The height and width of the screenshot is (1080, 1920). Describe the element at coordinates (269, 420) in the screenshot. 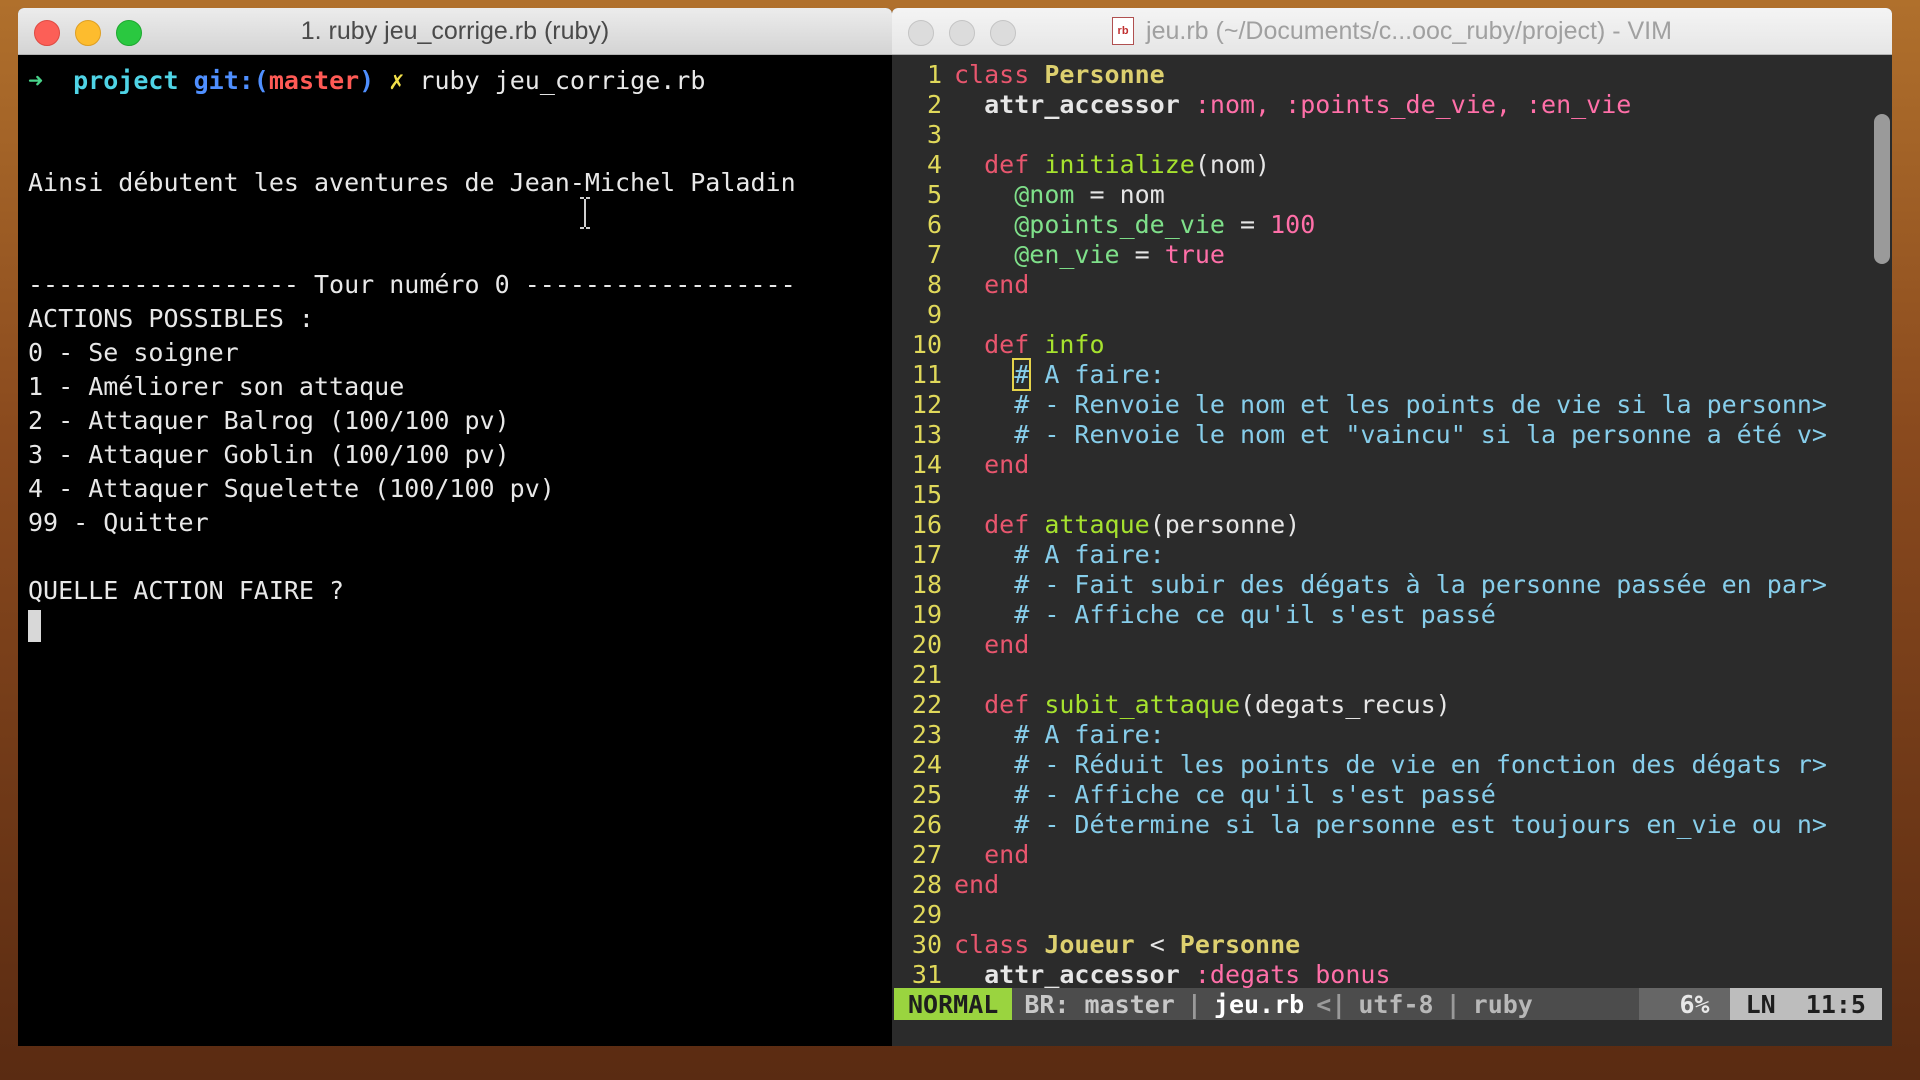

I see `output-line: 2 - Attaquer Balrog (100/100 pv)` at that location.